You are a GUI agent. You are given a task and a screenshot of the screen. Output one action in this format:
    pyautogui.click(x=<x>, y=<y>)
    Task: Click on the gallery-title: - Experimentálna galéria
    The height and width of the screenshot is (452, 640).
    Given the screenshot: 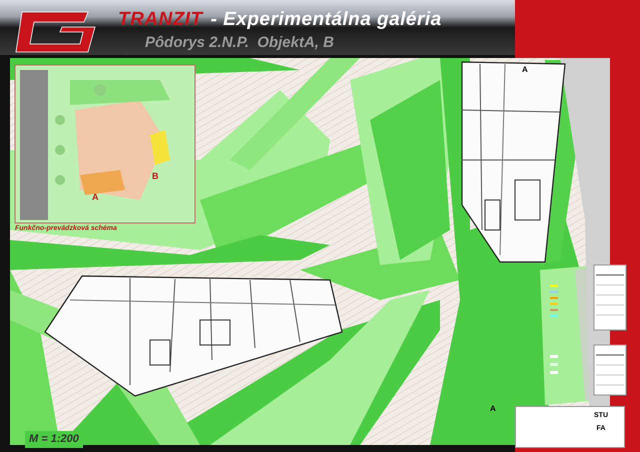 What is the action you would take?
    pyautogui.click(x=326, y=20)
    